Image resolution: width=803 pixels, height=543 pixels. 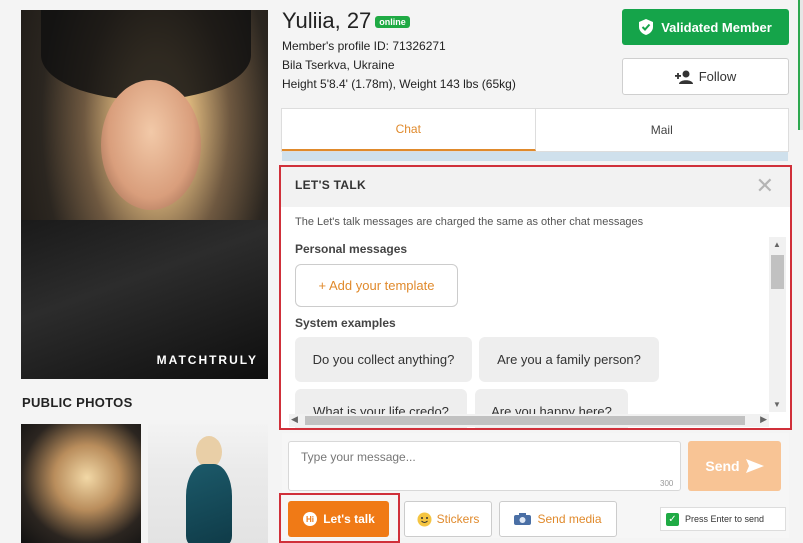 What do you see at coordinates (717, 76) in the screenshot?
I see `follow-label: Follow` at bounding box center [717, 76].